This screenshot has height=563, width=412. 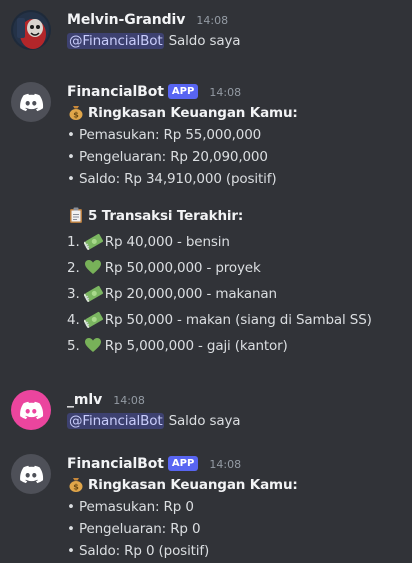 I want to click on summary-line: • Pengeluaran: Rp 20,090,000, so click(x=167, y=157).